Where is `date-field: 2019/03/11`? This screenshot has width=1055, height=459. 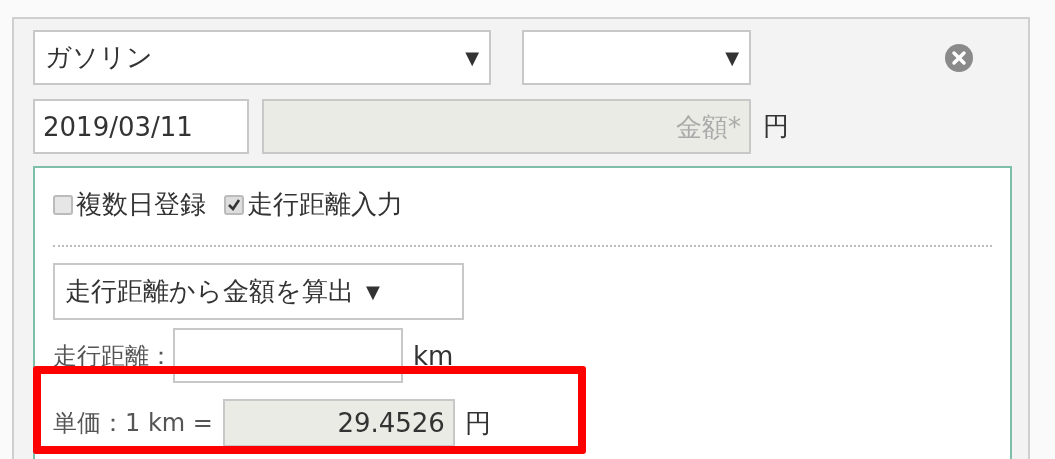 date-field: 2019/03/11 is located at coordinates (141, 126).